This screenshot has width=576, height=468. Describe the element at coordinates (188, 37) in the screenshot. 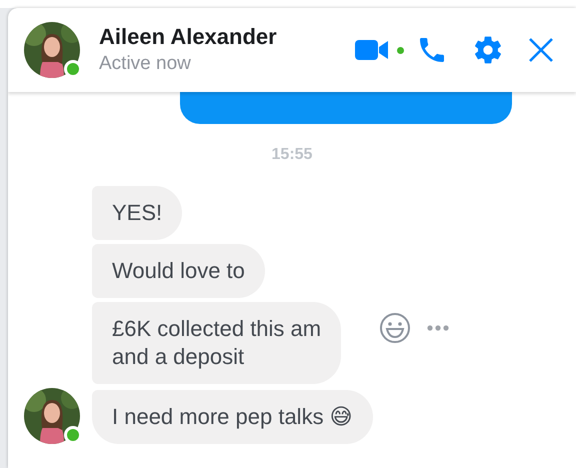

I see `contact-name: Aileen Alexander` at that location.